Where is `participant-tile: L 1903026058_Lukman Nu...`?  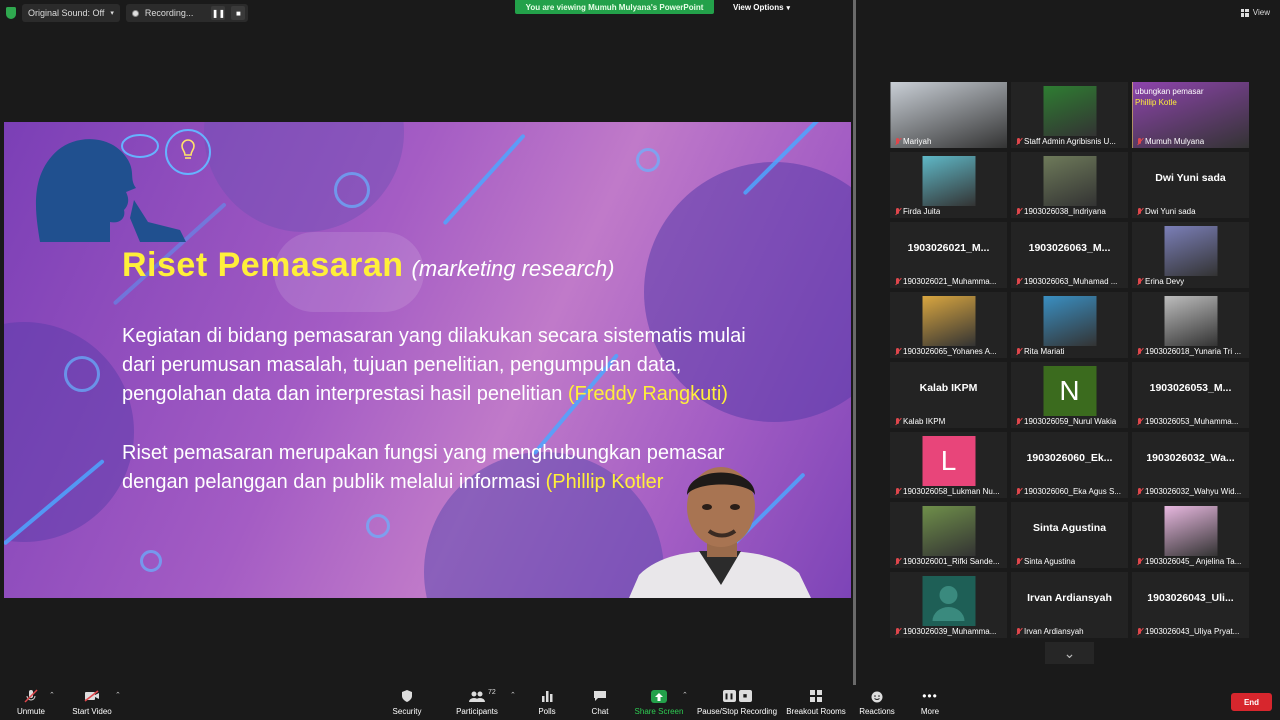
participant-tile: L 1903026058_Lukman Nu... is located at coordinates (948, 465).